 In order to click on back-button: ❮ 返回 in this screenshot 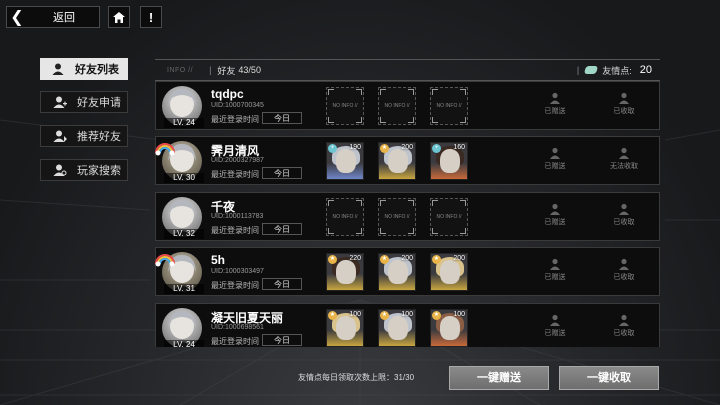, I will do `click(53, 17)`.